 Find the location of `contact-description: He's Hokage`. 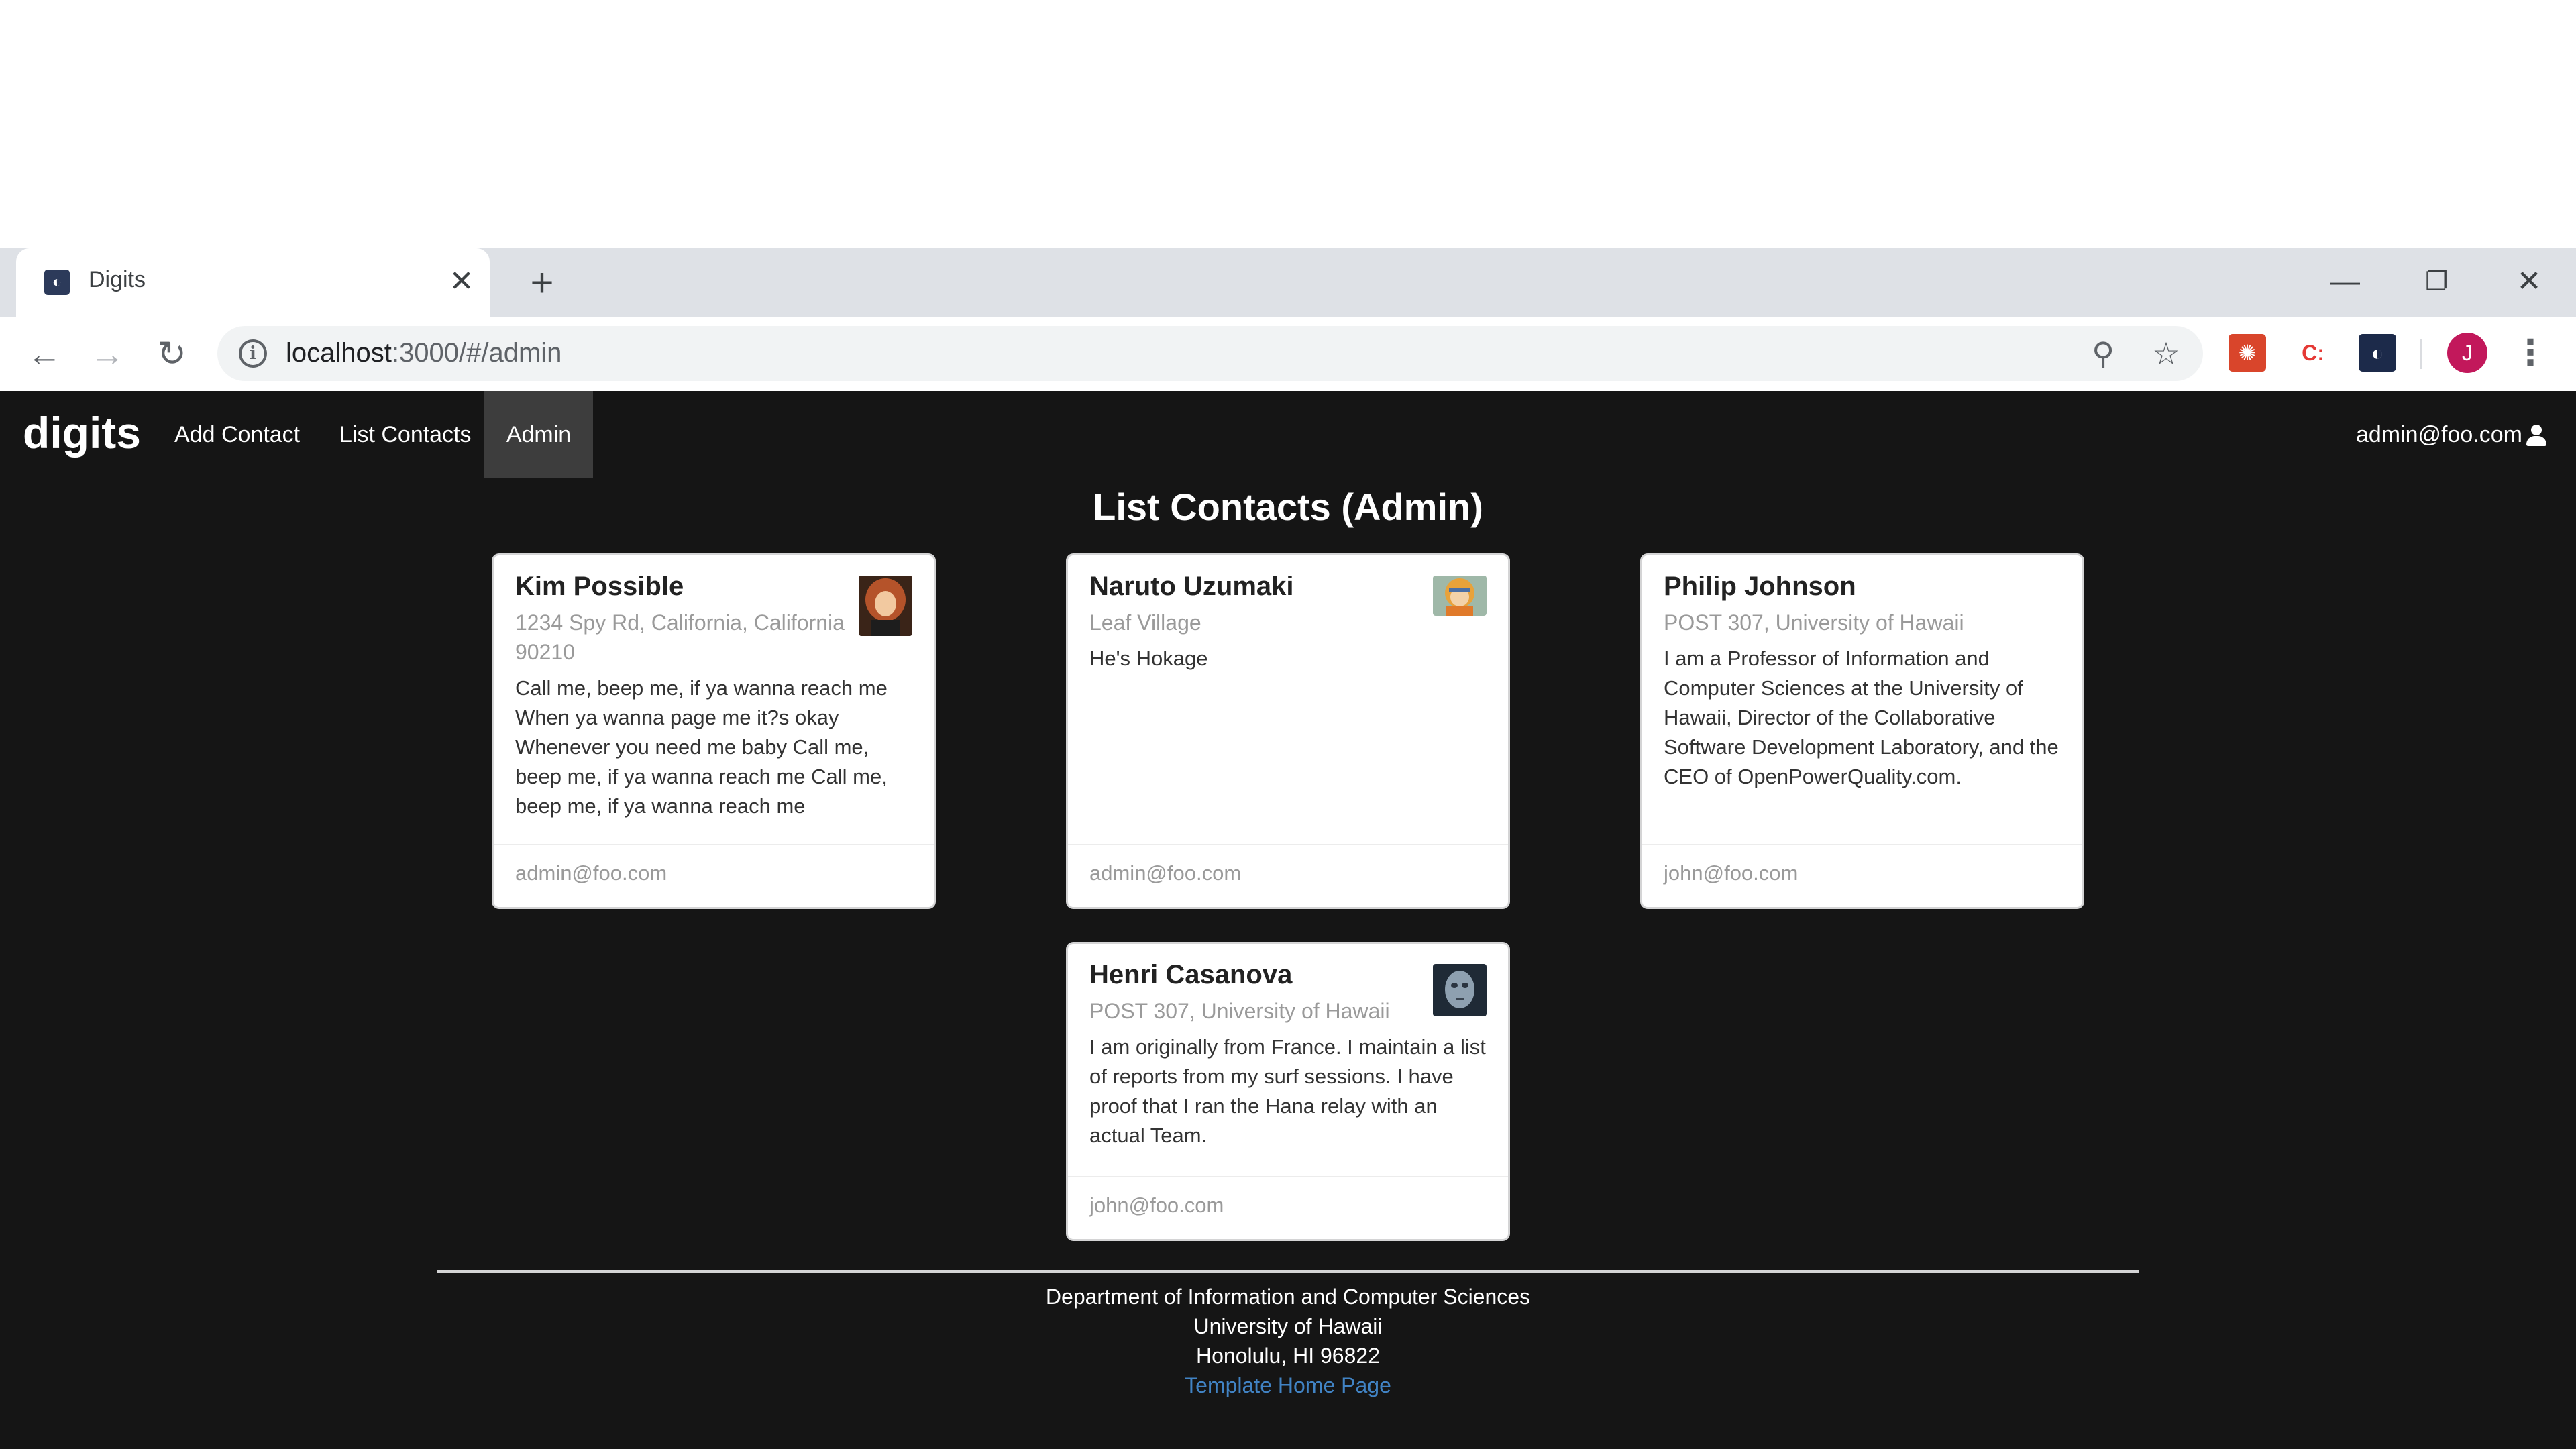

contact-description: He's Hokage is located at coordinates (1148, 658).